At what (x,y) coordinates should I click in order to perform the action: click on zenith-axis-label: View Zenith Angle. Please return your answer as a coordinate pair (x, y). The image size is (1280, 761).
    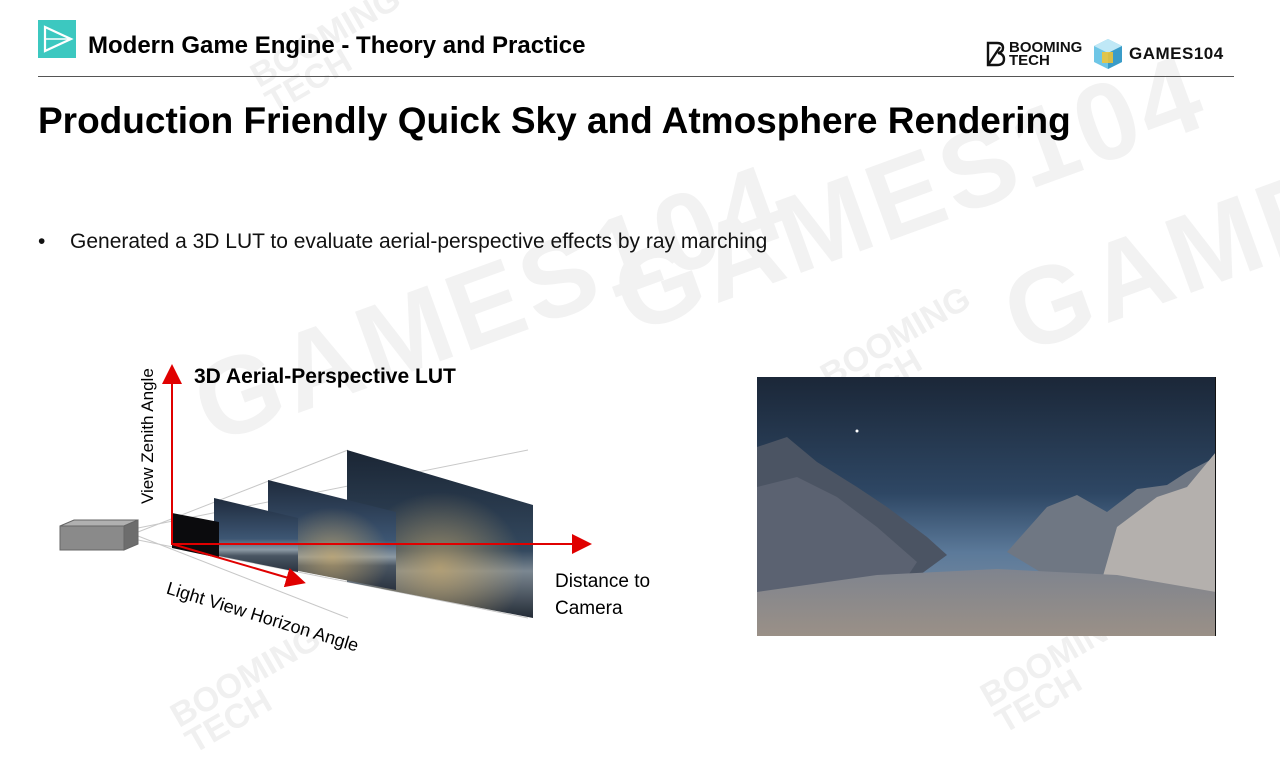
    Looking at the image, I should click on (147, 436).